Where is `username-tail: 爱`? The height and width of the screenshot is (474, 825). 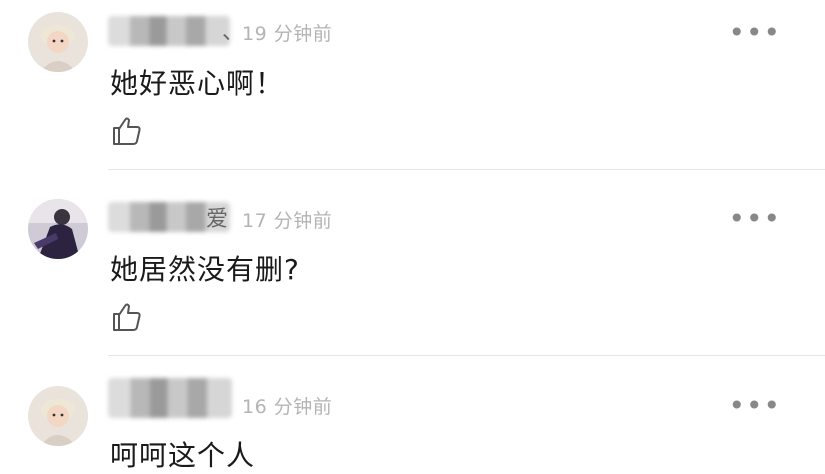 username-tail: 爱 is located at coordinates (217, 219).